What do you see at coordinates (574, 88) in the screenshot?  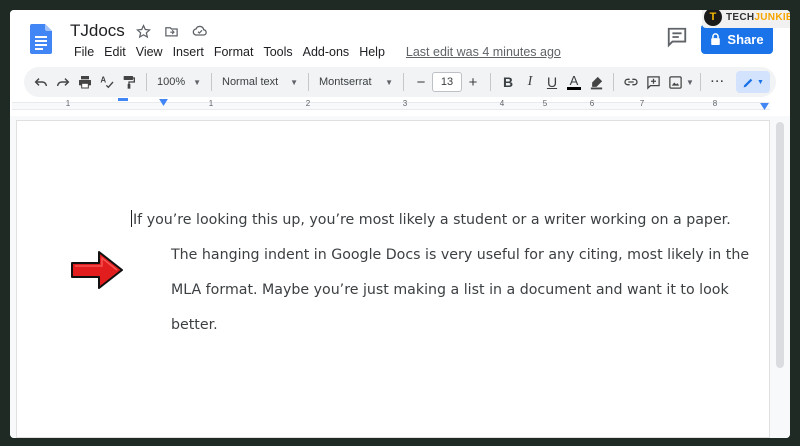 I see `text-color-swatch` at bounding box center [574, 88].